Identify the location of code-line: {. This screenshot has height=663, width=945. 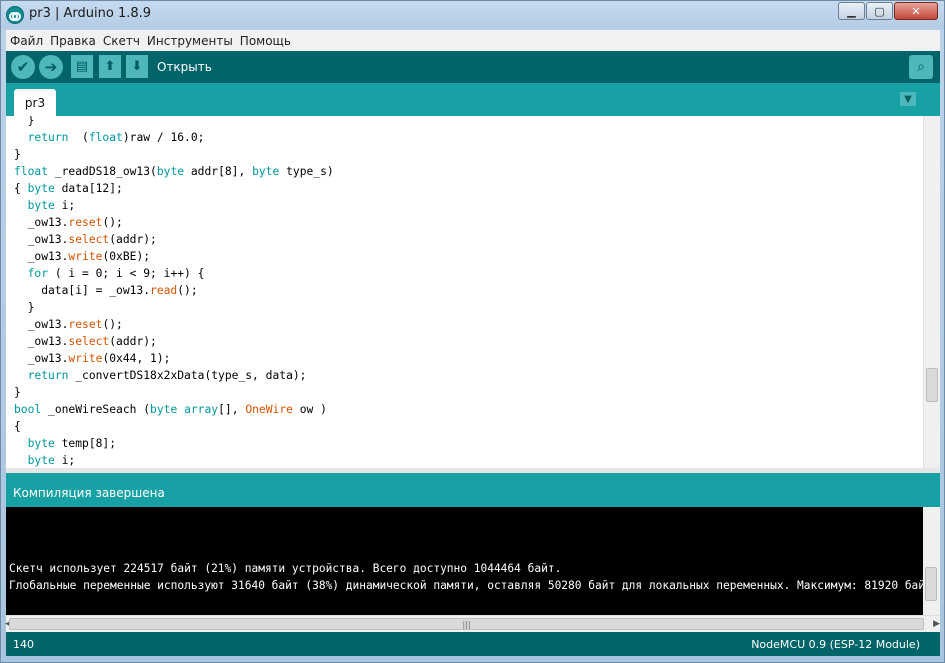
(174, 426).